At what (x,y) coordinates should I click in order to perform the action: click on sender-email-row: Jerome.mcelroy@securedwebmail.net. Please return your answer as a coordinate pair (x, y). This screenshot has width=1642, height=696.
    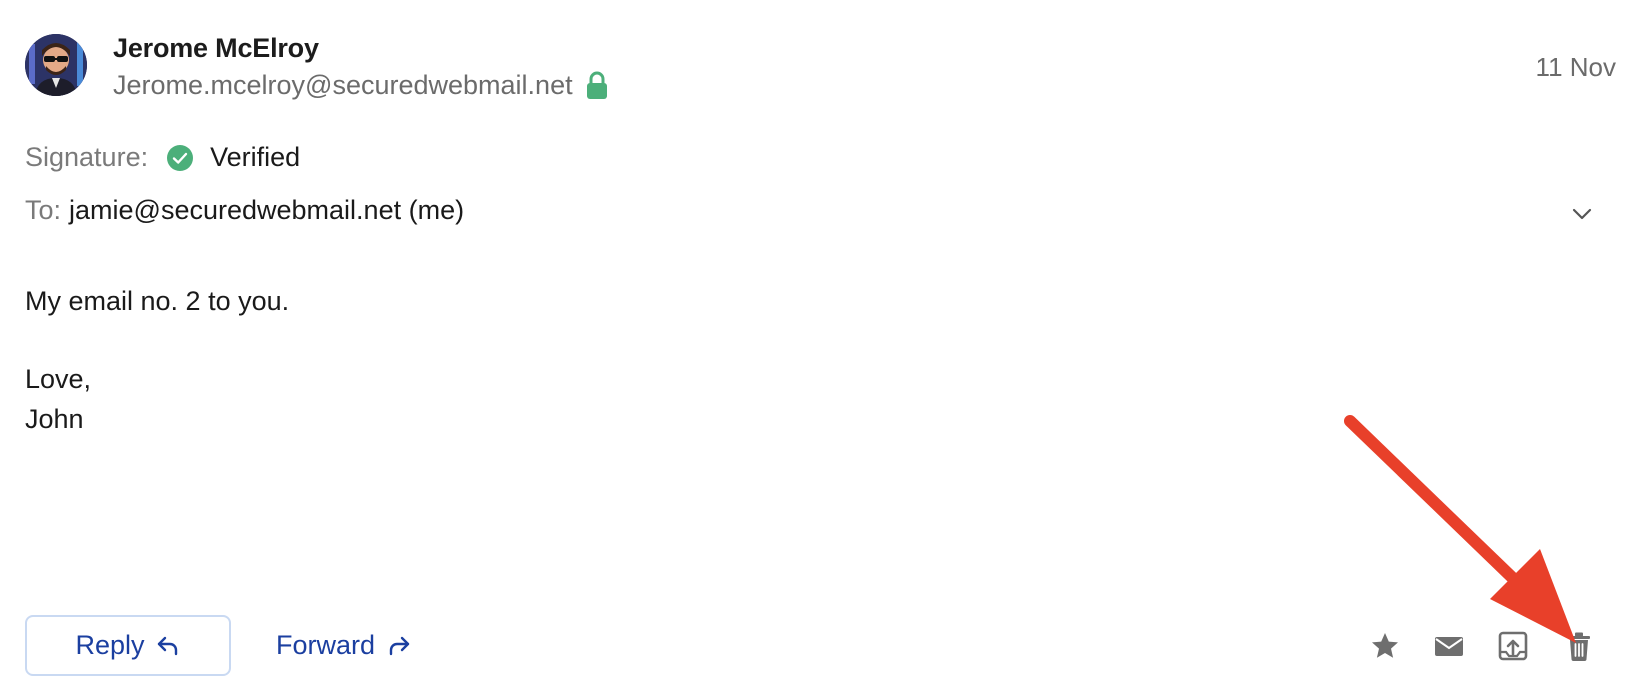
    Looking at the image, I should click on (361, 85).